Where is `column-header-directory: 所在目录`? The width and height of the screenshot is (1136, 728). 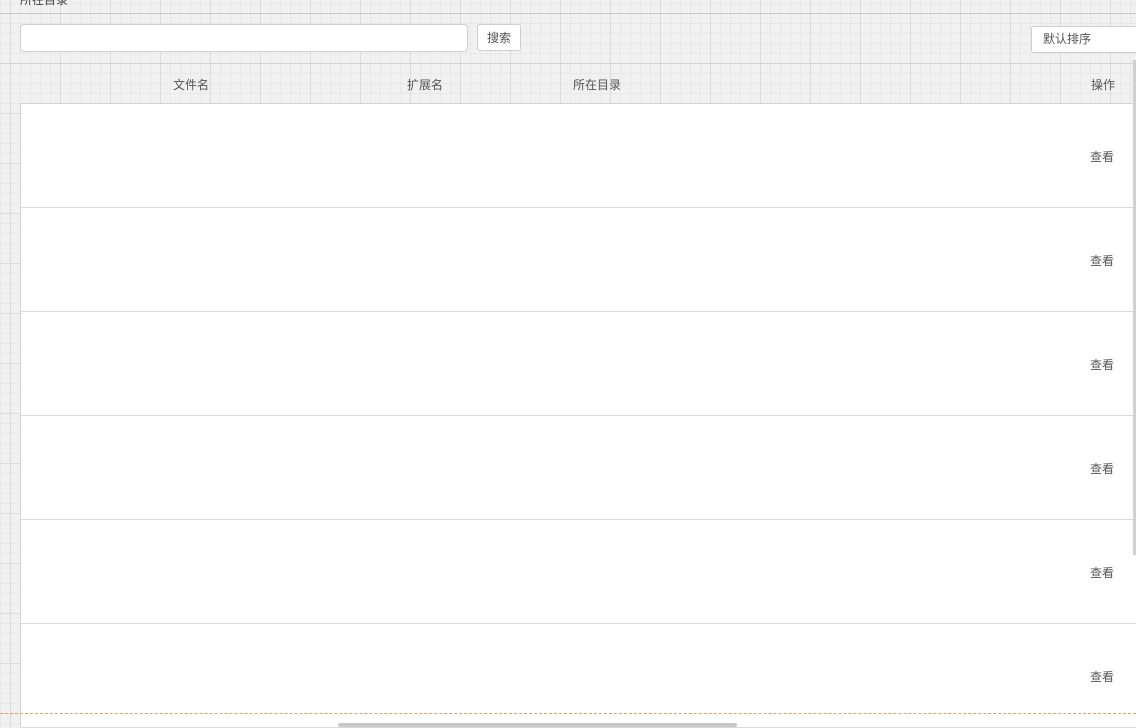
column-header-directory: 所在目录 is located at coordinates (597, 84).